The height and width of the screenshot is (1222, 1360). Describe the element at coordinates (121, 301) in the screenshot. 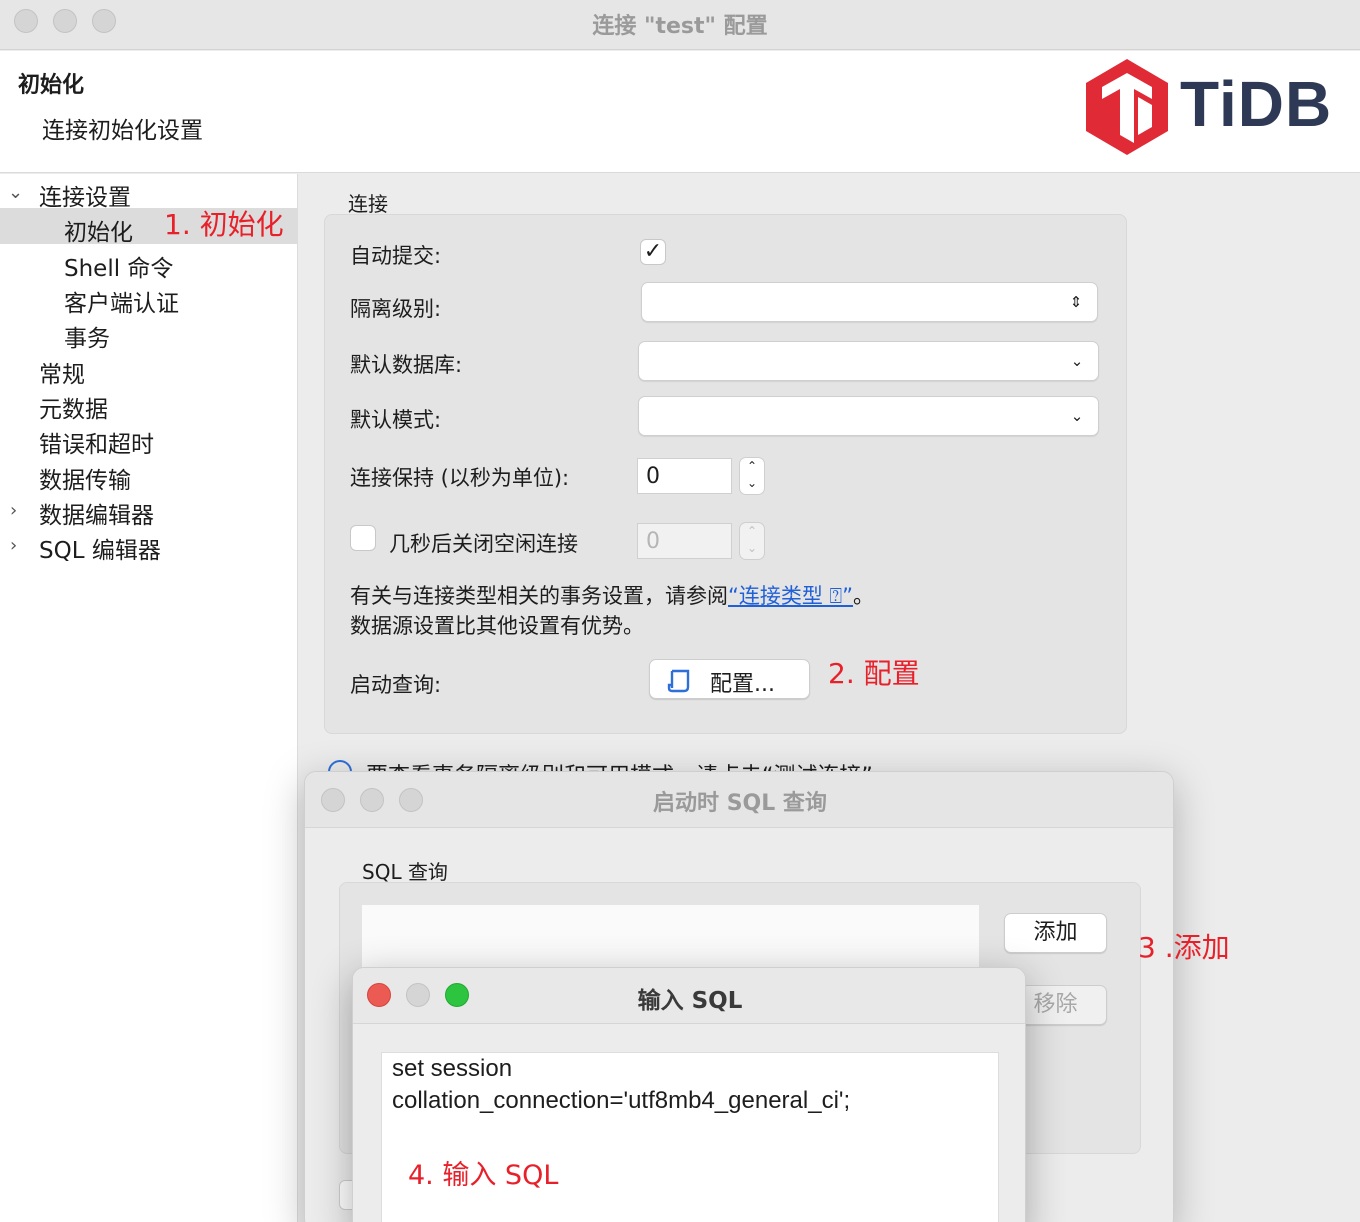

I see `sidebar-item-client-auth: 客户端认证` at that location.